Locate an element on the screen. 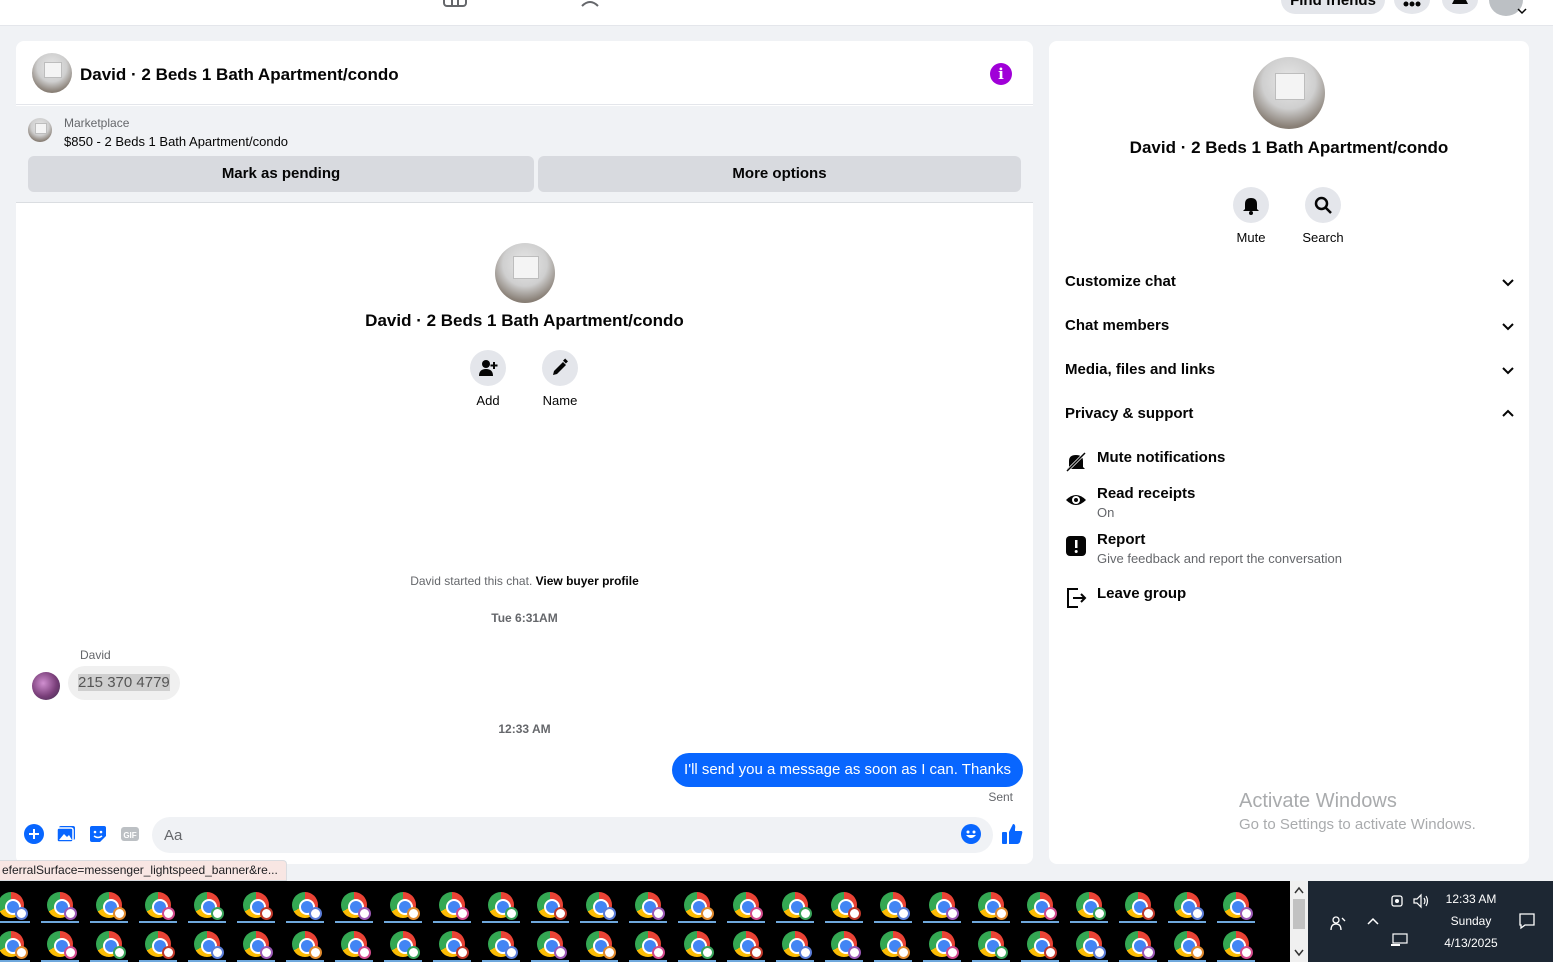  customize-chat-section: Customize chat is located at coordinates (1290, 282).